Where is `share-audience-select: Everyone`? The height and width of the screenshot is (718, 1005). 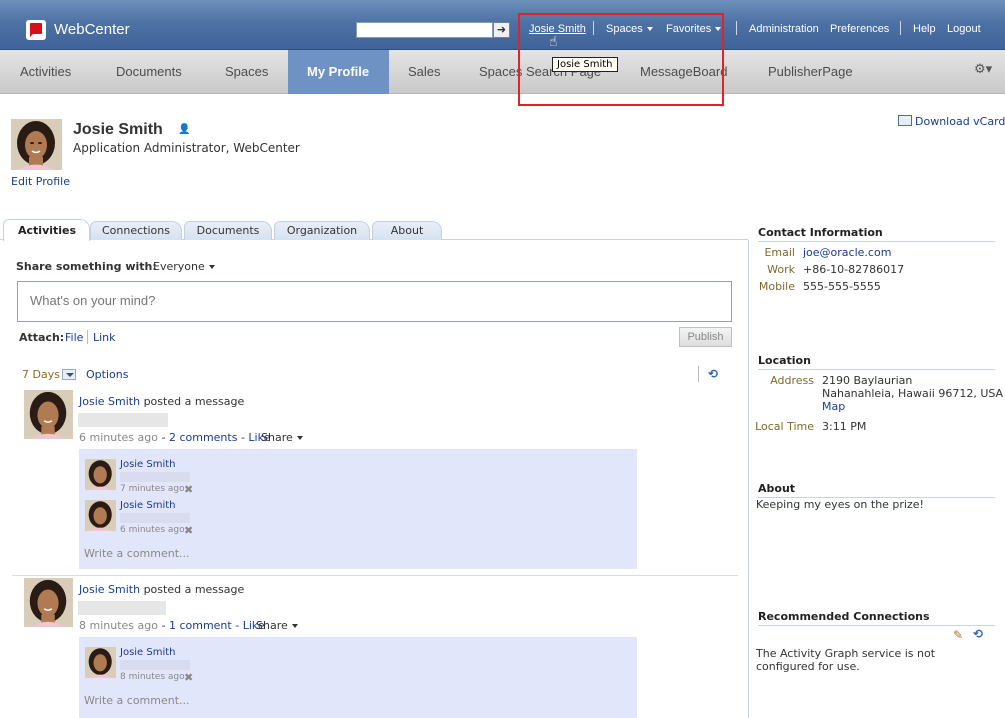 share-audience-select: Everyone is located at coordinates (184, 266).